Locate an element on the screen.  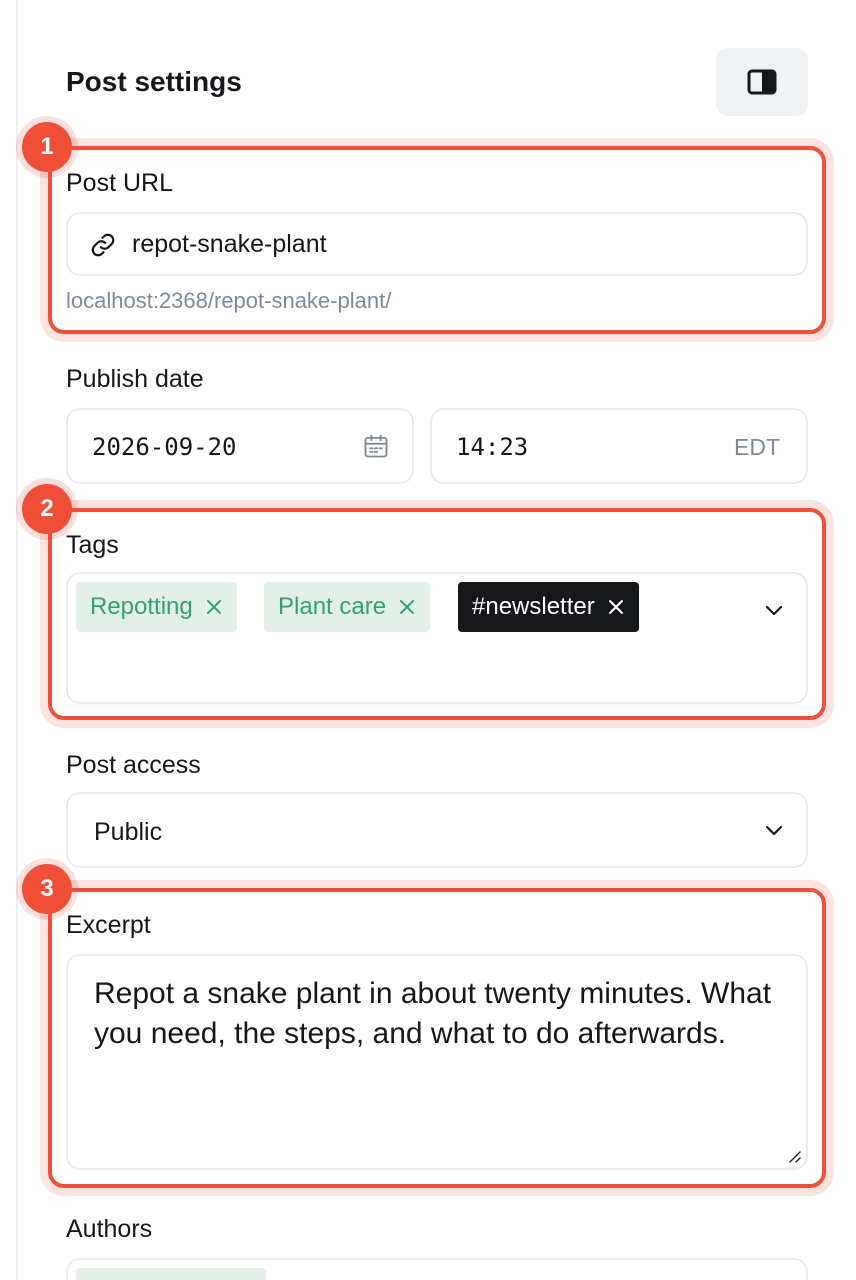
authors-label: Authors is located at coordinates (109, 1229).